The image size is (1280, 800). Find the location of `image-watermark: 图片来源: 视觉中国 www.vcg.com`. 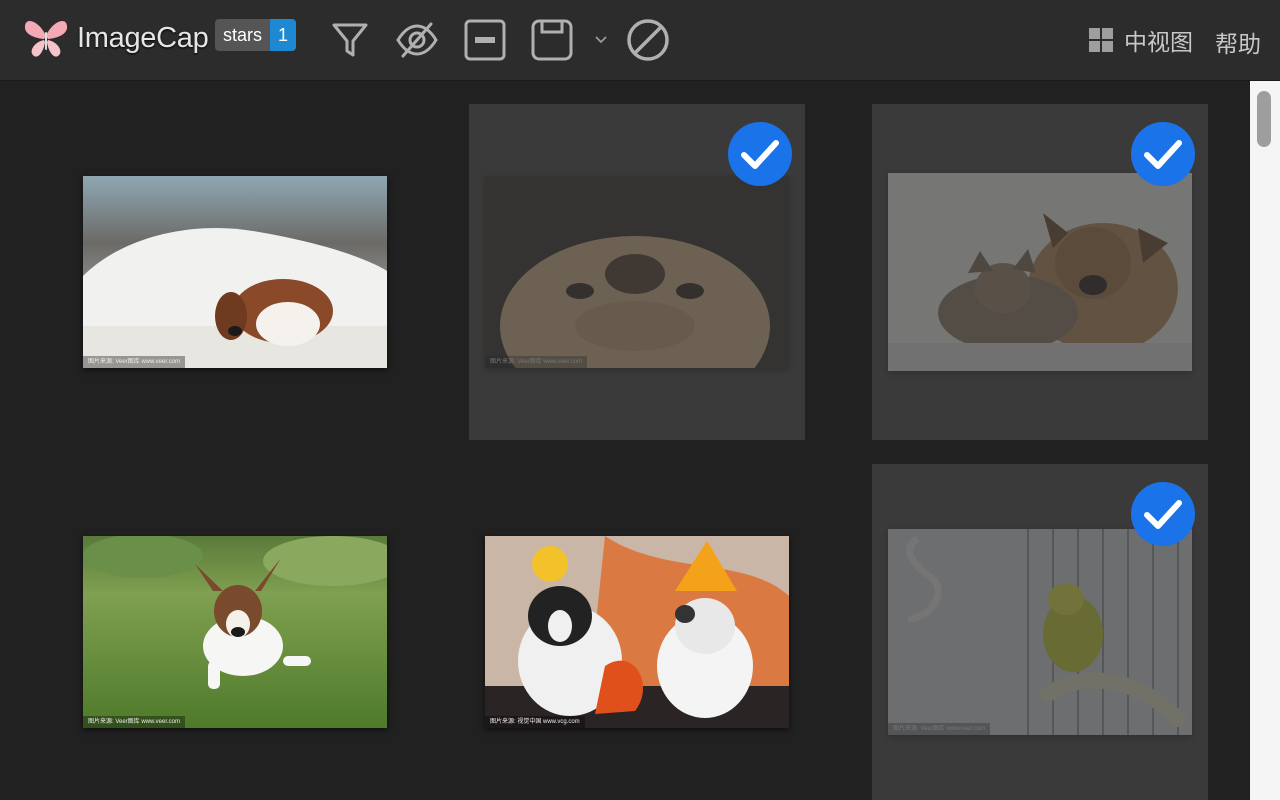

image-watermark: 图片来源: 视觉中国 www.vcg.com is located at coordinates (535, 722).